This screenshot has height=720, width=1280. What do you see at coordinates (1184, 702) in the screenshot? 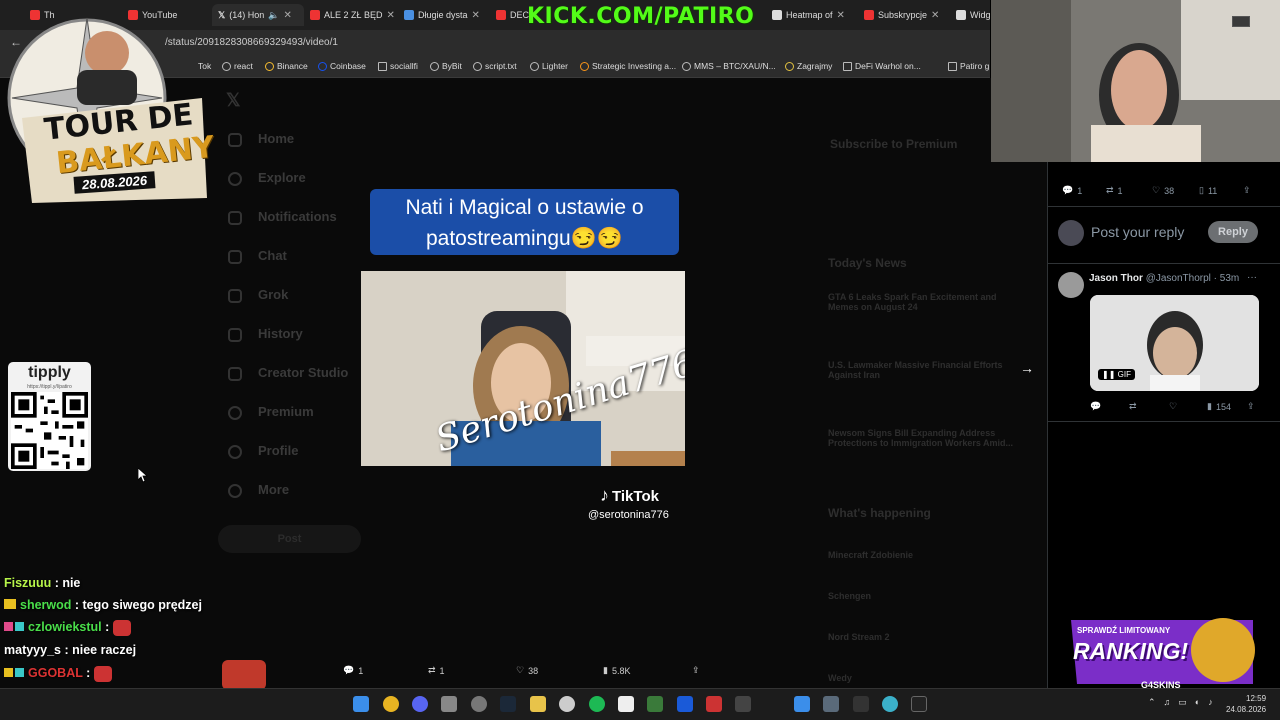
I see `system-tray-icons: ⌃♫▭◐♪` at bounding box center [1184, 702].